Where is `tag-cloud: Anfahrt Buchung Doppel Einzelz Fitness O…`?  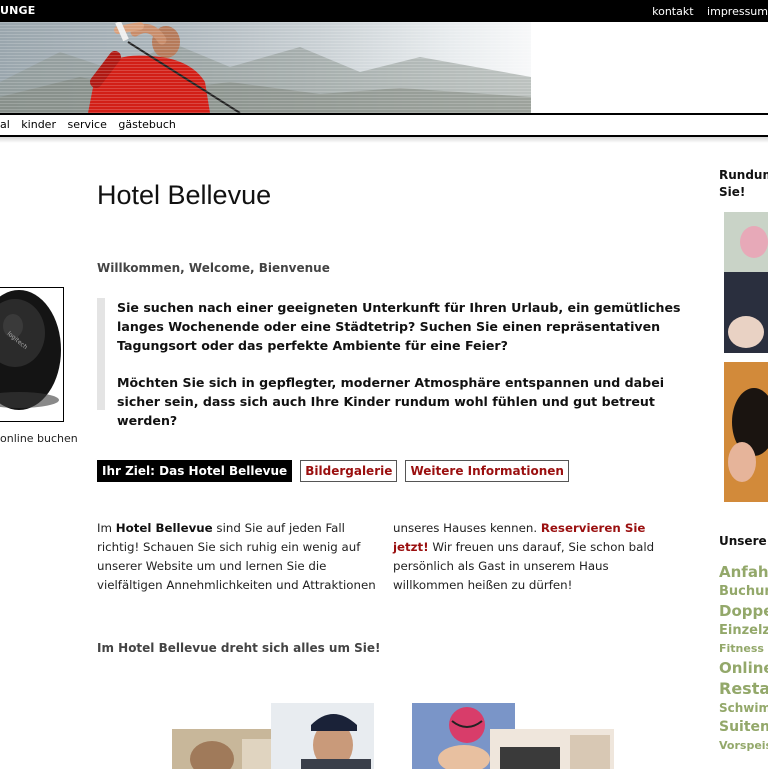
tag-cloud: Anfahrt Buchung Doppel Einzelz Fitness O… is located at coordinates (743, 658).